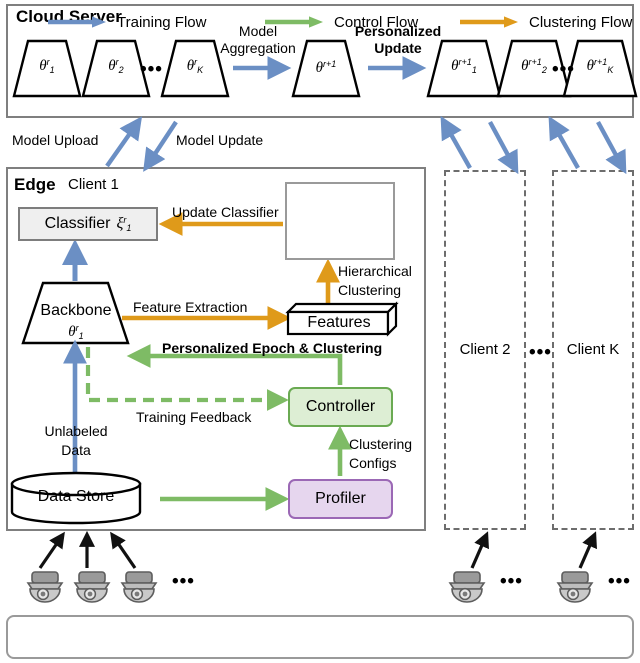 This screenshot has width=640, height=663. I want to click on personalized-epoch-arrow, so click(234, 364).